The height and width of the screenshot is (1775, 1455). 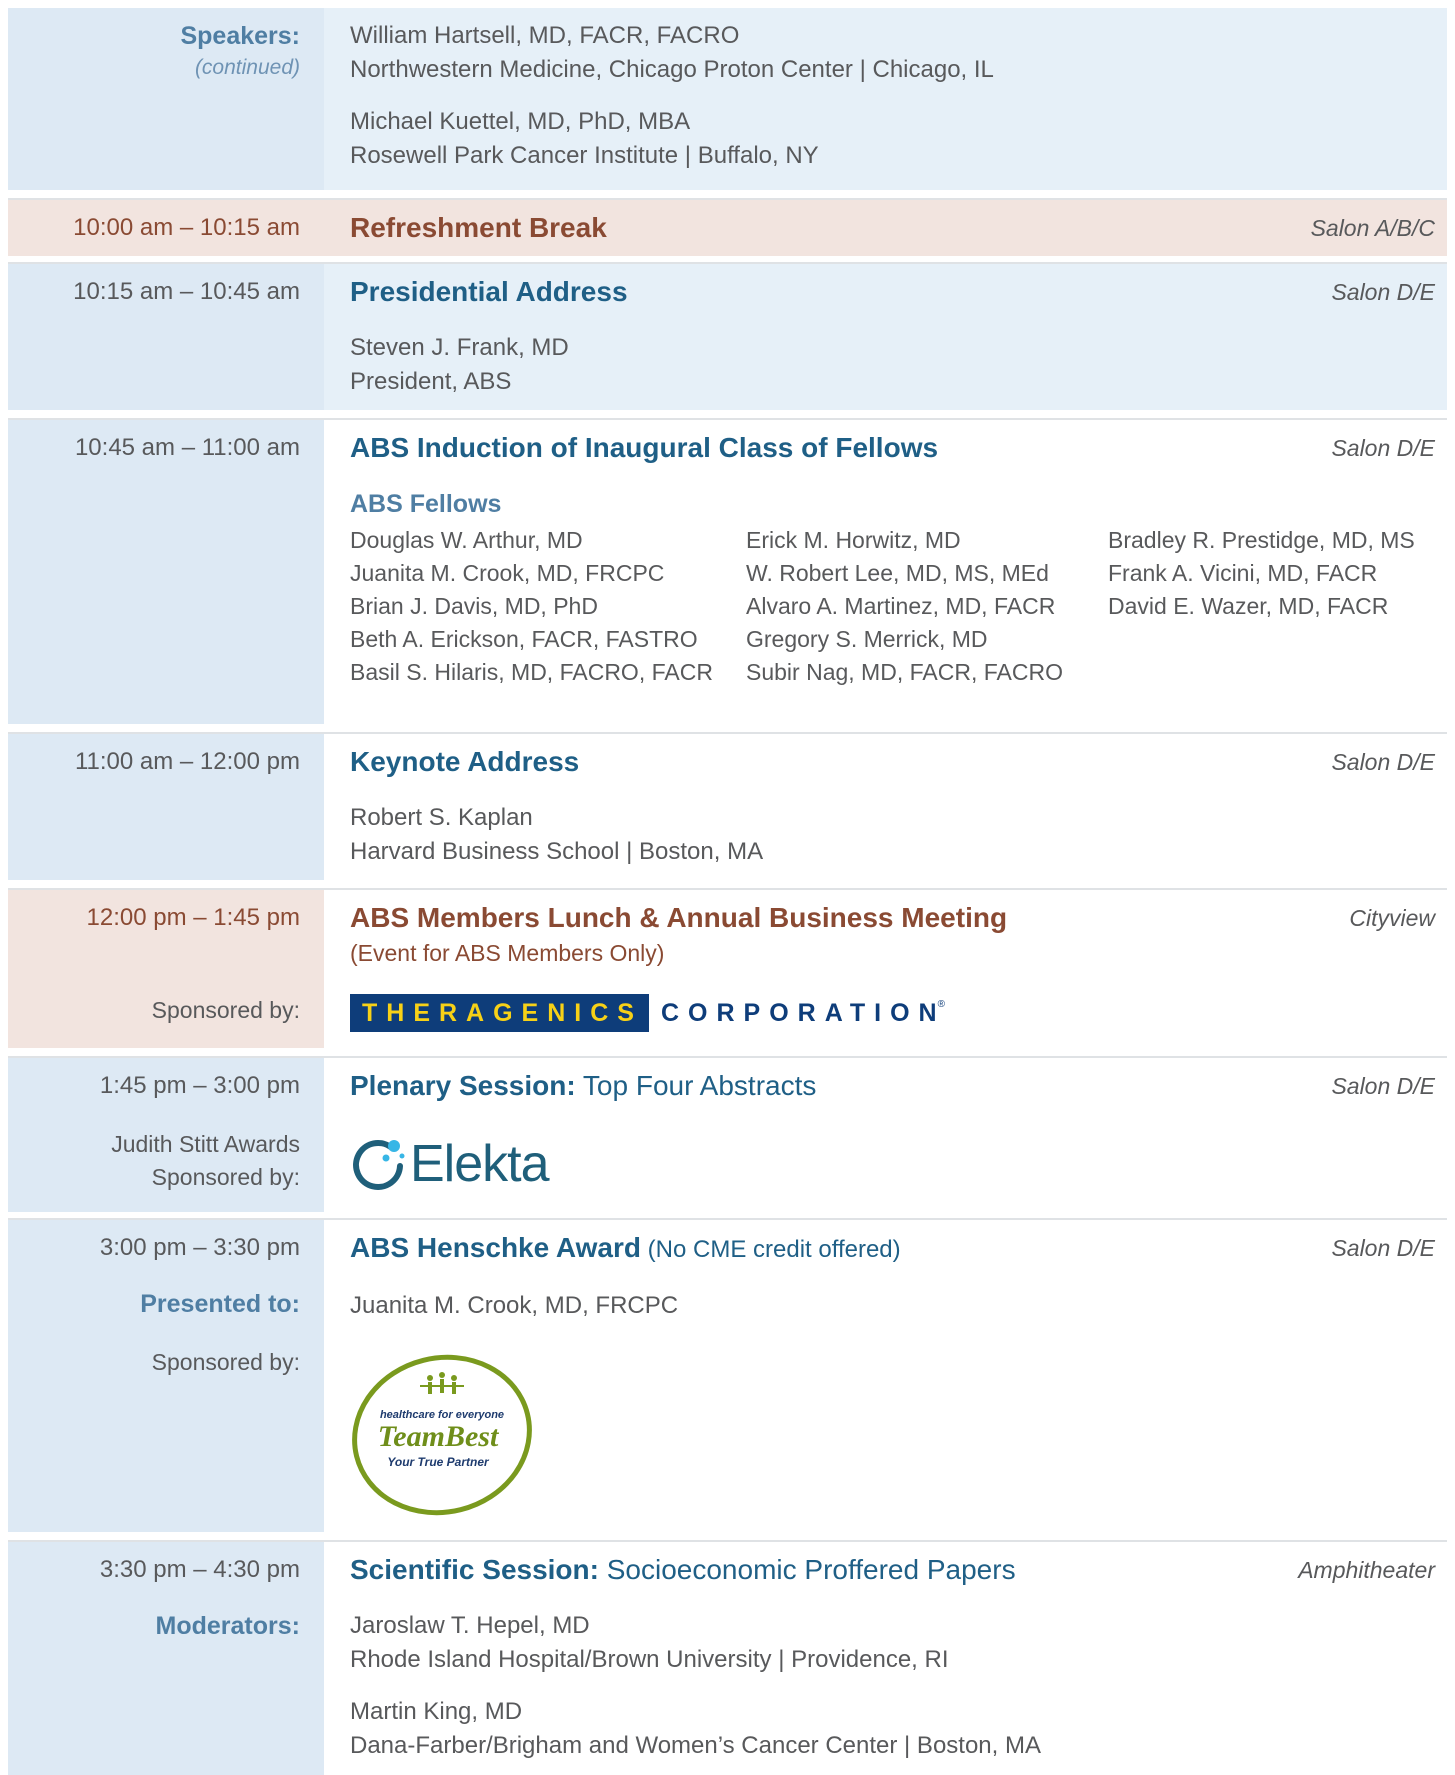 I want to click on session-time: 12:00 pm – 1:45 pm, so click(x=193, y=917).